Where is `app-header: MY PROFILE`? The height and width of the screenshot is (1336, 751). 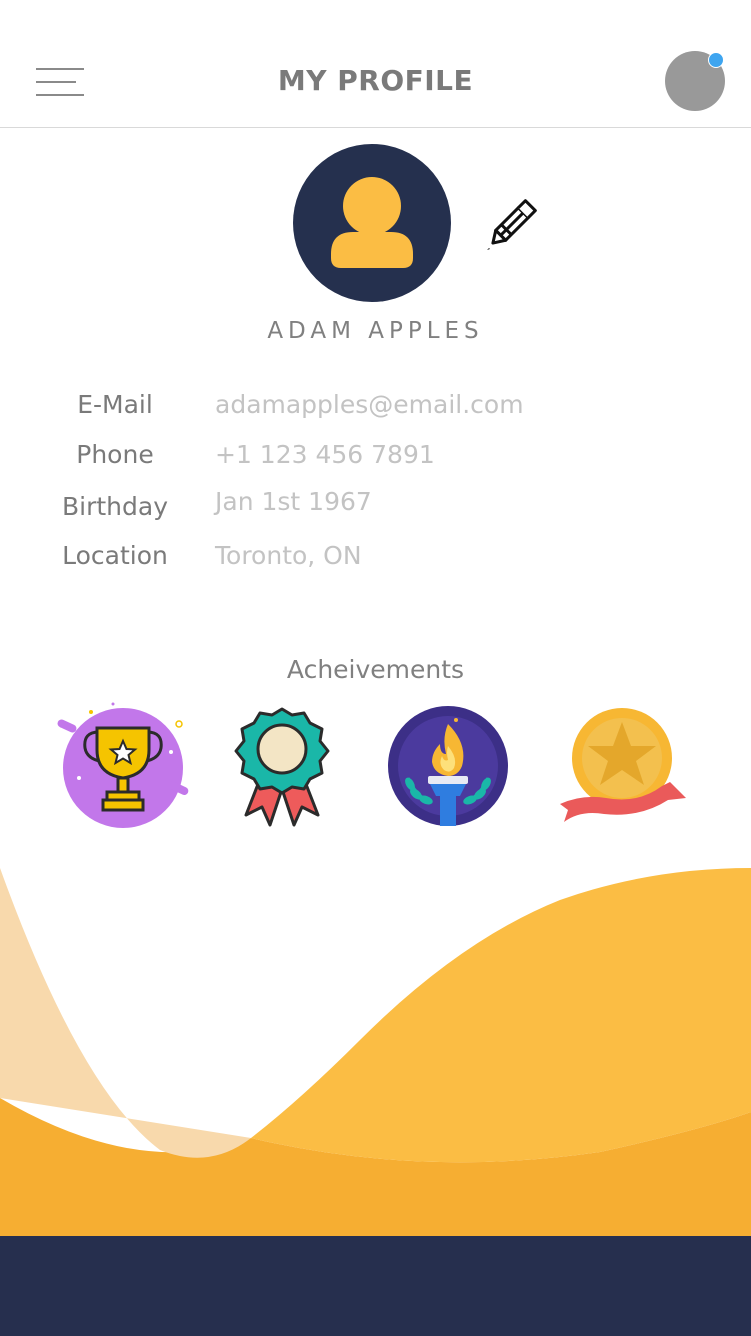
app-header: MY PROFILE is located at coordinates (375, 64).